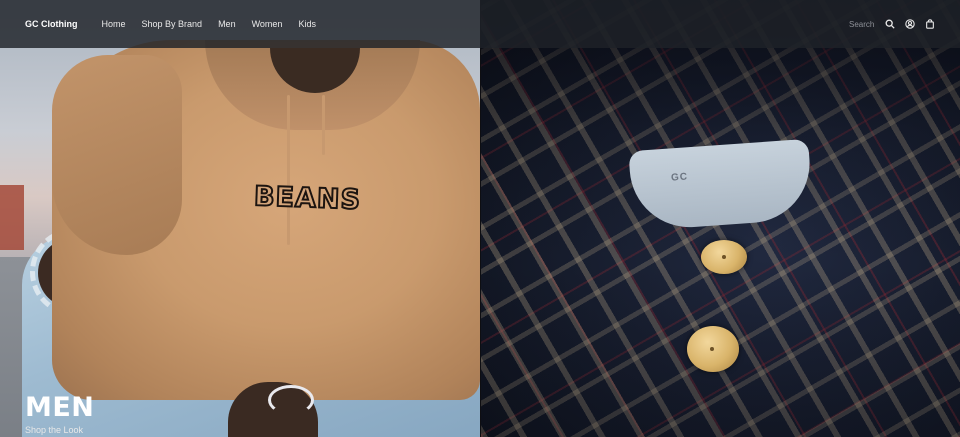 This screenshot has height=437, width=960. I want to click on caption-title: MEN, so click(59, 407).